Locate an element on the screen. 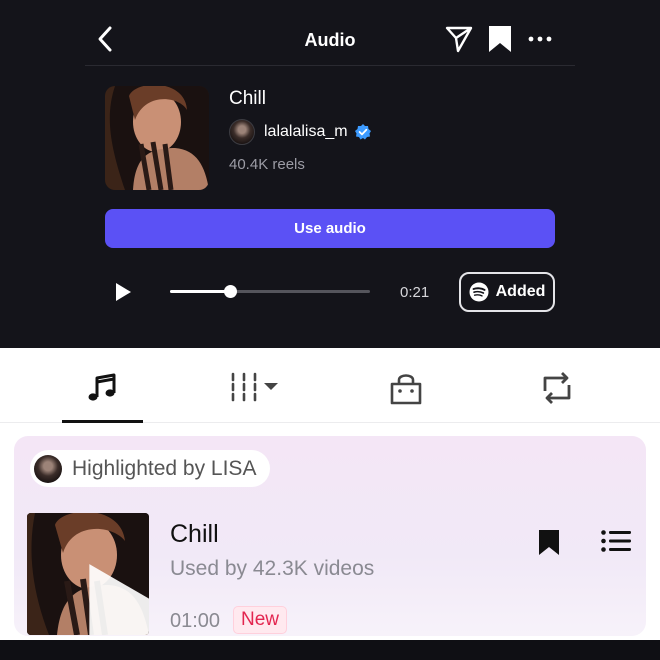 This screenshot has height=660, width=660. tab-music is located at coordinates (102, 385).